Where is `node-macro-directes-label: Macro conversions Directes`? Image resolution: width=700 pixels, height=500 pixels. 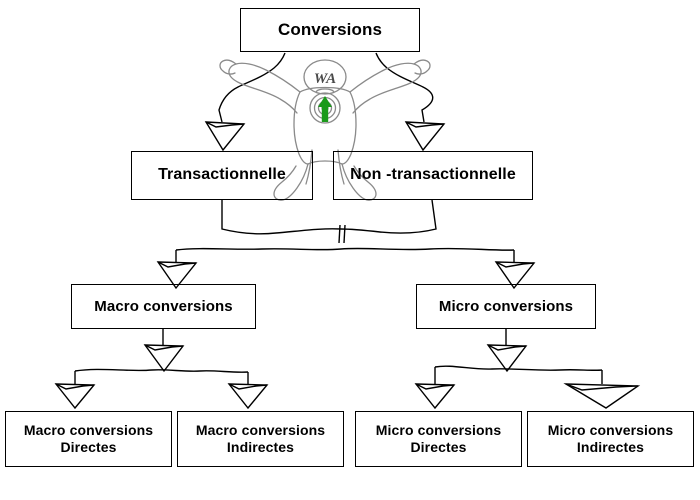 node-macro-directes-label: Macro conversions Directes is located at coordinates (88, 438).